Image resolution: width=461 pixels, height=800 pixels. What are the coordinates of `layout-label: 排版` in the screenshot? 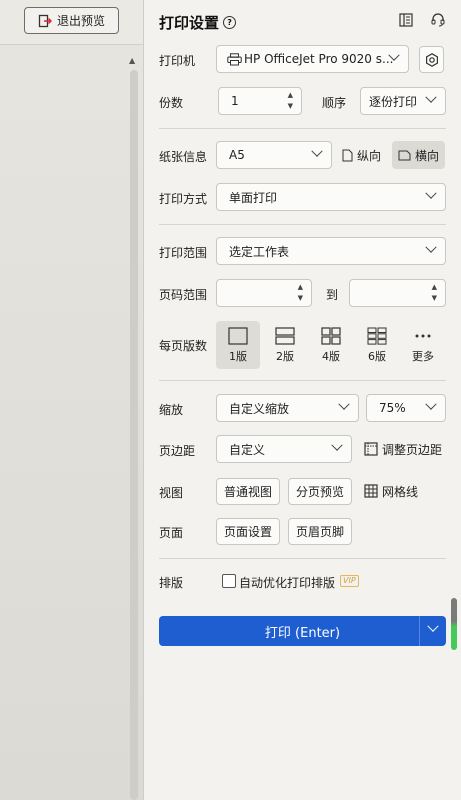 It's located at (171, 583).